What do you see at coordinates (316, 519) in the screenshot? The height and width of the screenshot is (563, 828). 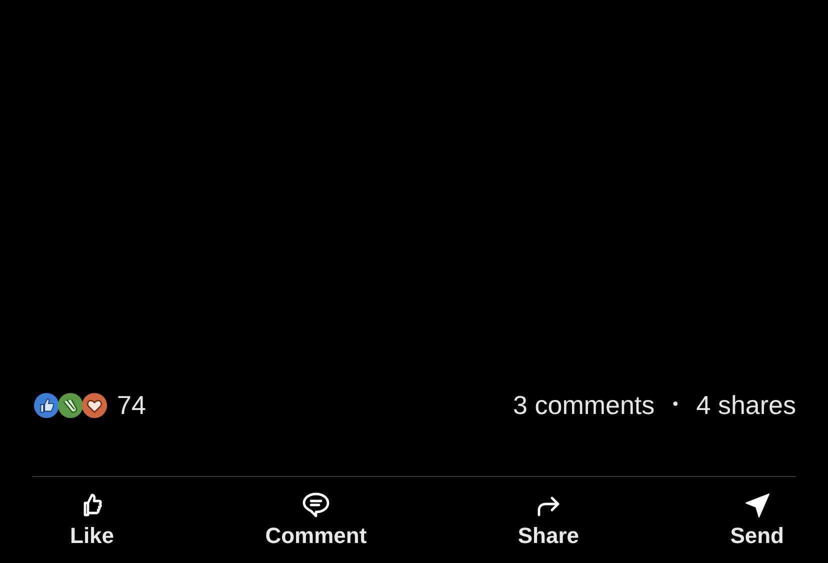 I see `comment-button: Comment` at bounding box center [316, 519].